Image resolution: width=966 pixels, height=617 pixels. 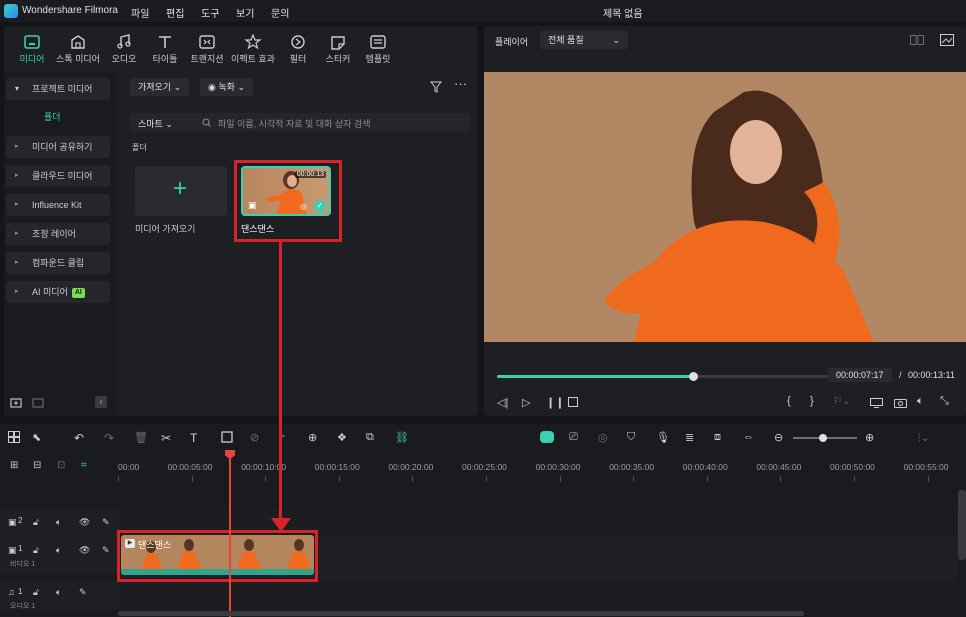 I want to click on quality-dropdown: 전체 품질 ⌄, so click(x=584, y=40).